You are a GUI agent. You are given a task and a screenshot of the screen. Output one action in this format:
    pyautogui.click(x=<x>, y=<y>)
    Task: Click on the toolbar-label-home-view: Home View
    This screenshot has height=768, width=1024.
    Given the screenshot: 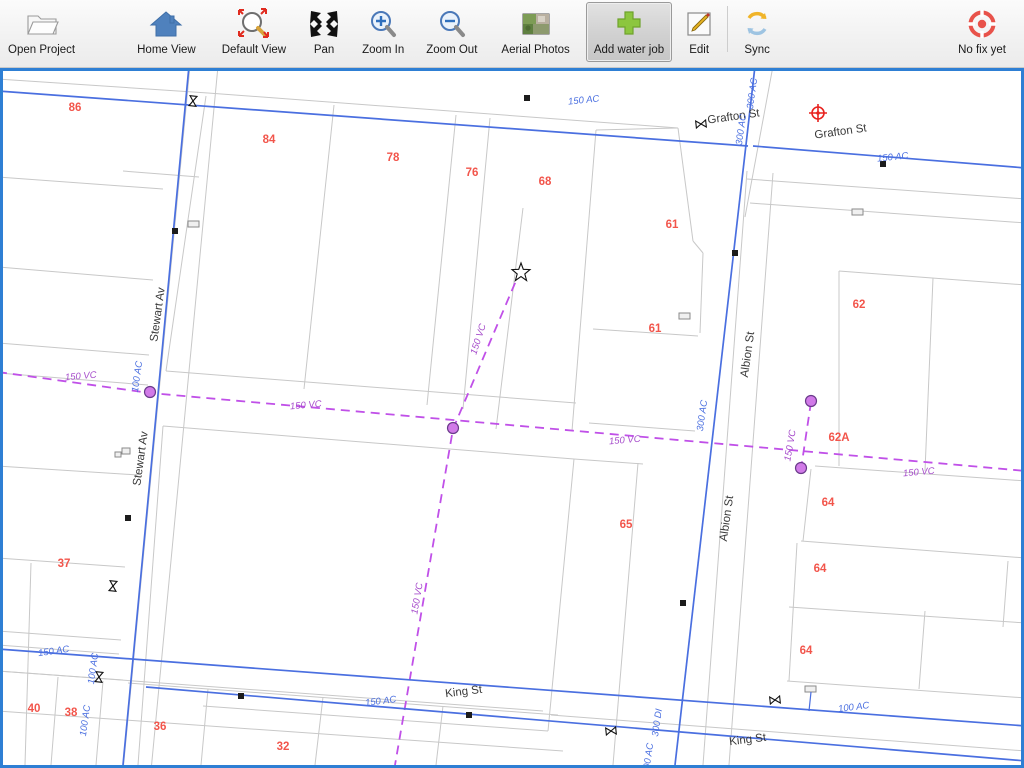 What is the action you would take?
    pyautogui.click(x=166, y=50)
    